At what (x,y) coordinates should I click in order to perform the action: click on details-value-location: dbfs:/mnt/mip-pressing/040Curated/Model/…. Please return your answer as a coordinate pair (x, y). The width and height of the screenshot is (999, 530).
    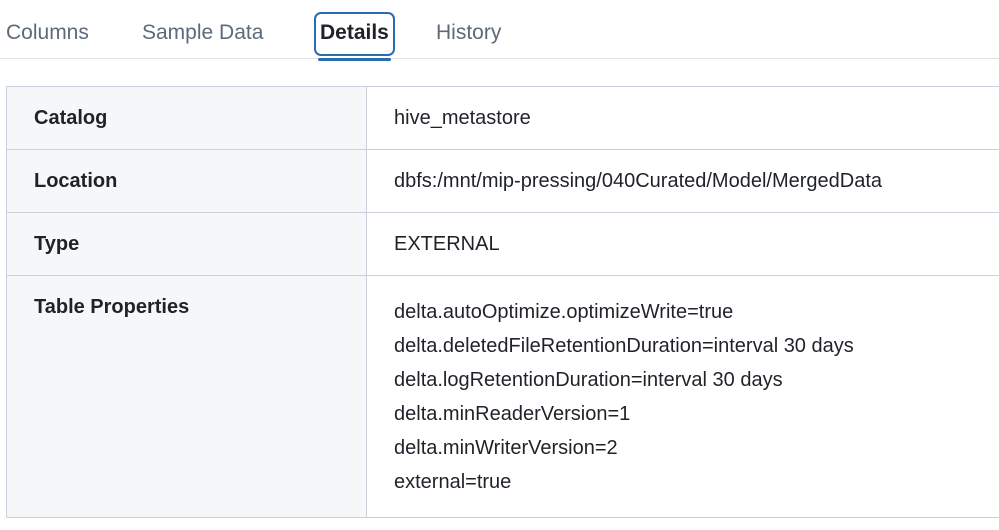
    Looking at the image, I should click on (682, 181).